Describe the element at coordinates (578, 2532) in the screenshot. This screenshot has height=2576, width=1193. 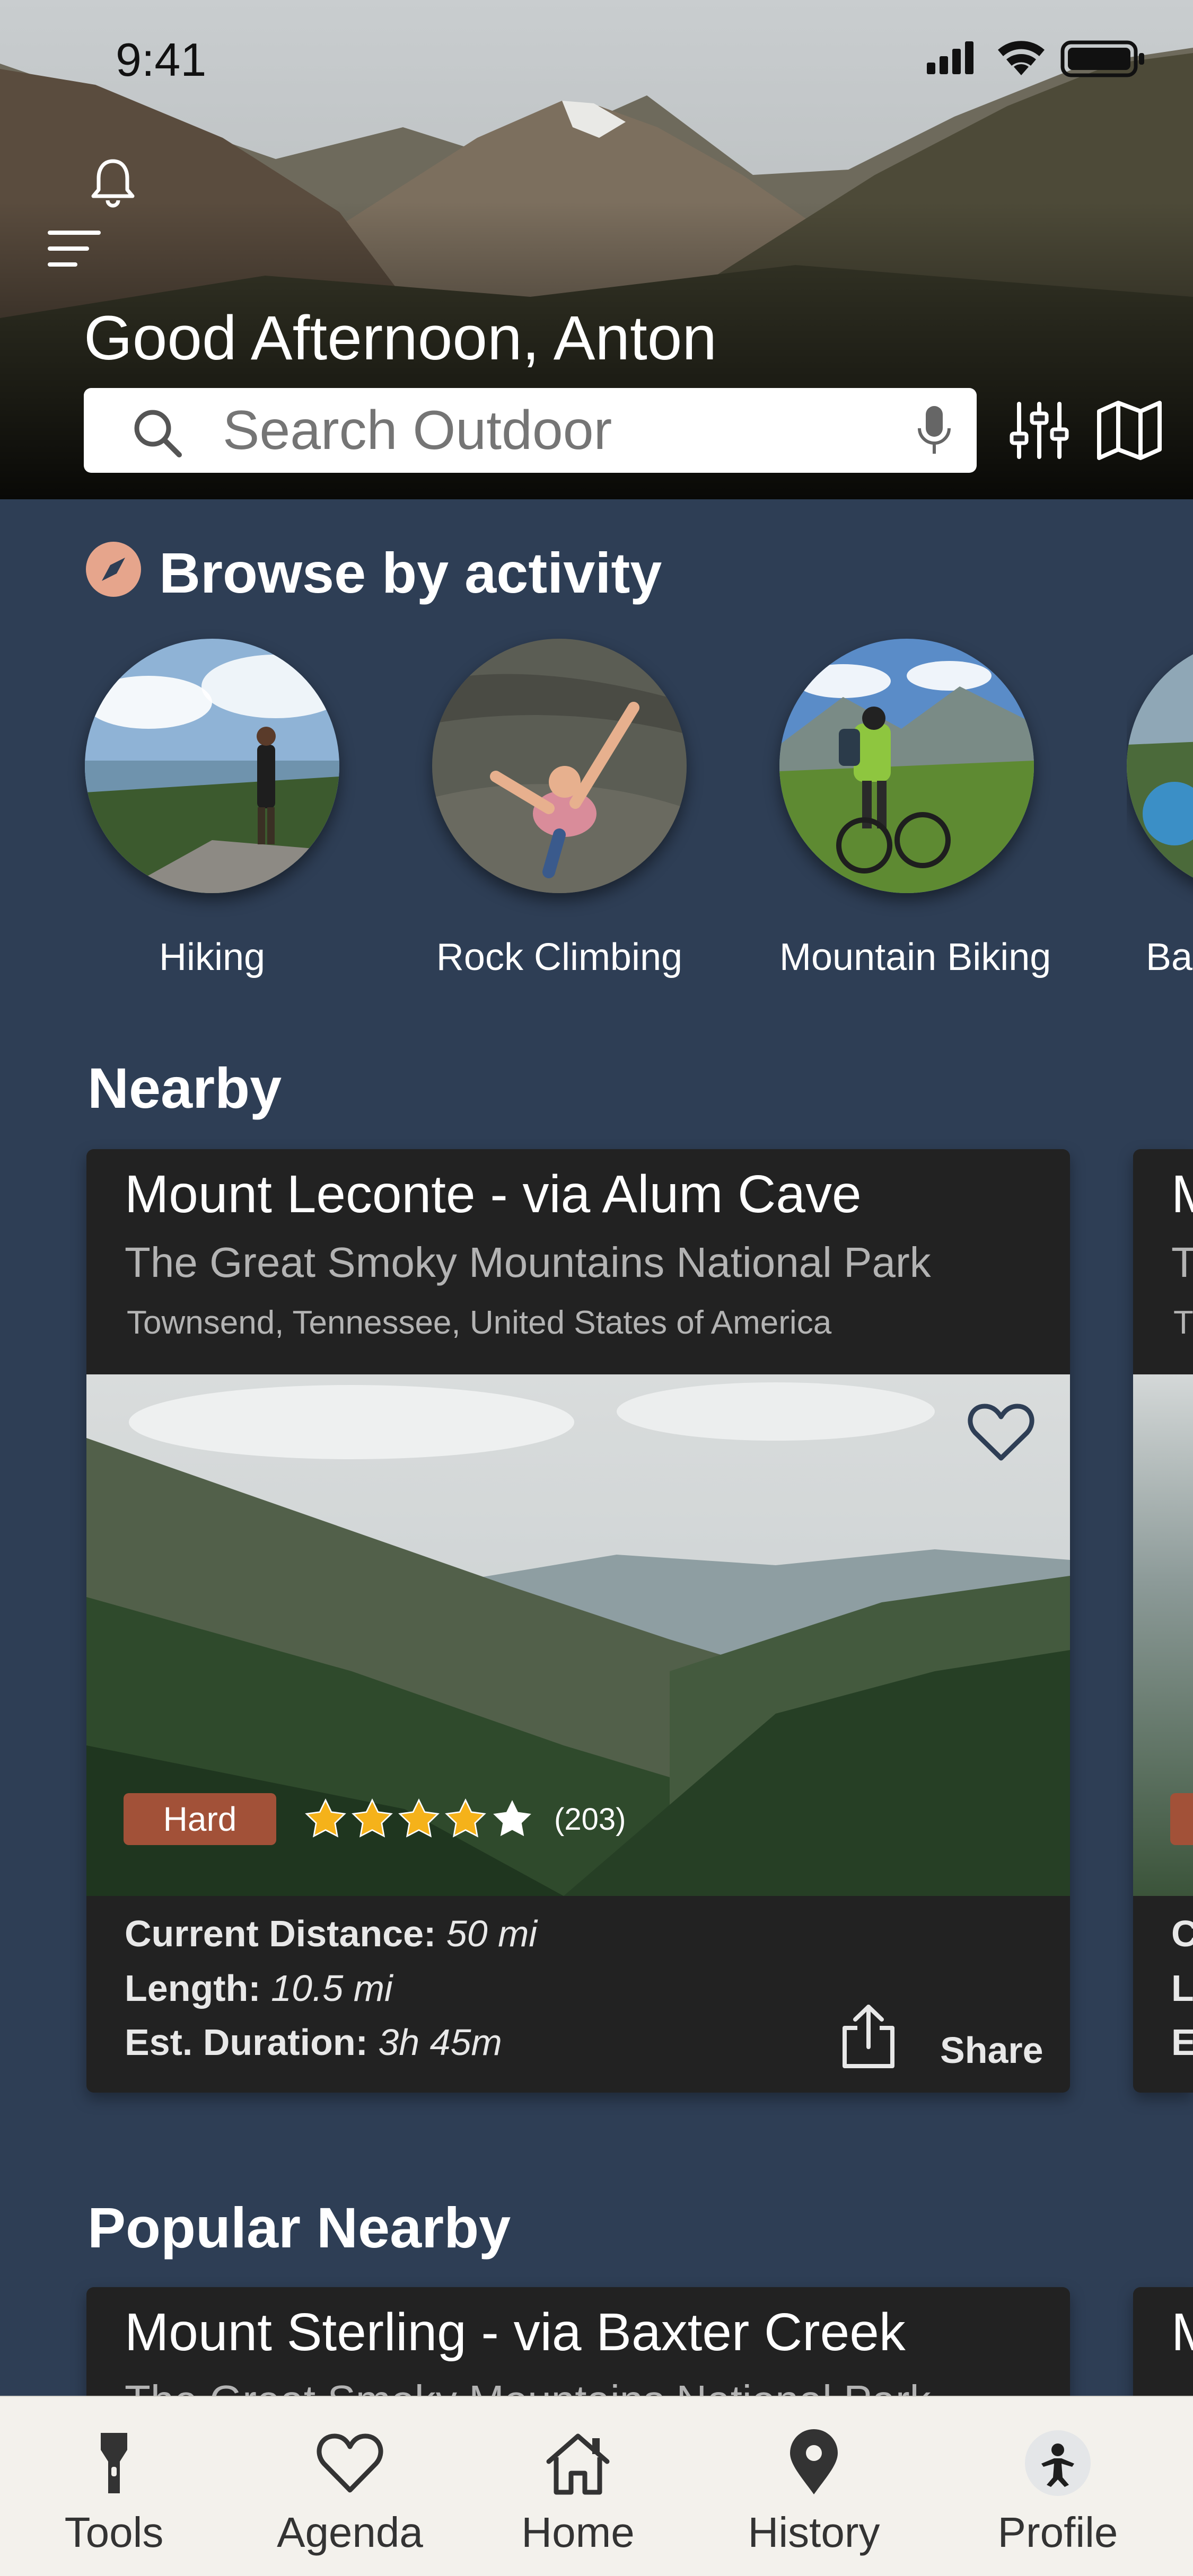
I see `tab-label: Home` at that location.